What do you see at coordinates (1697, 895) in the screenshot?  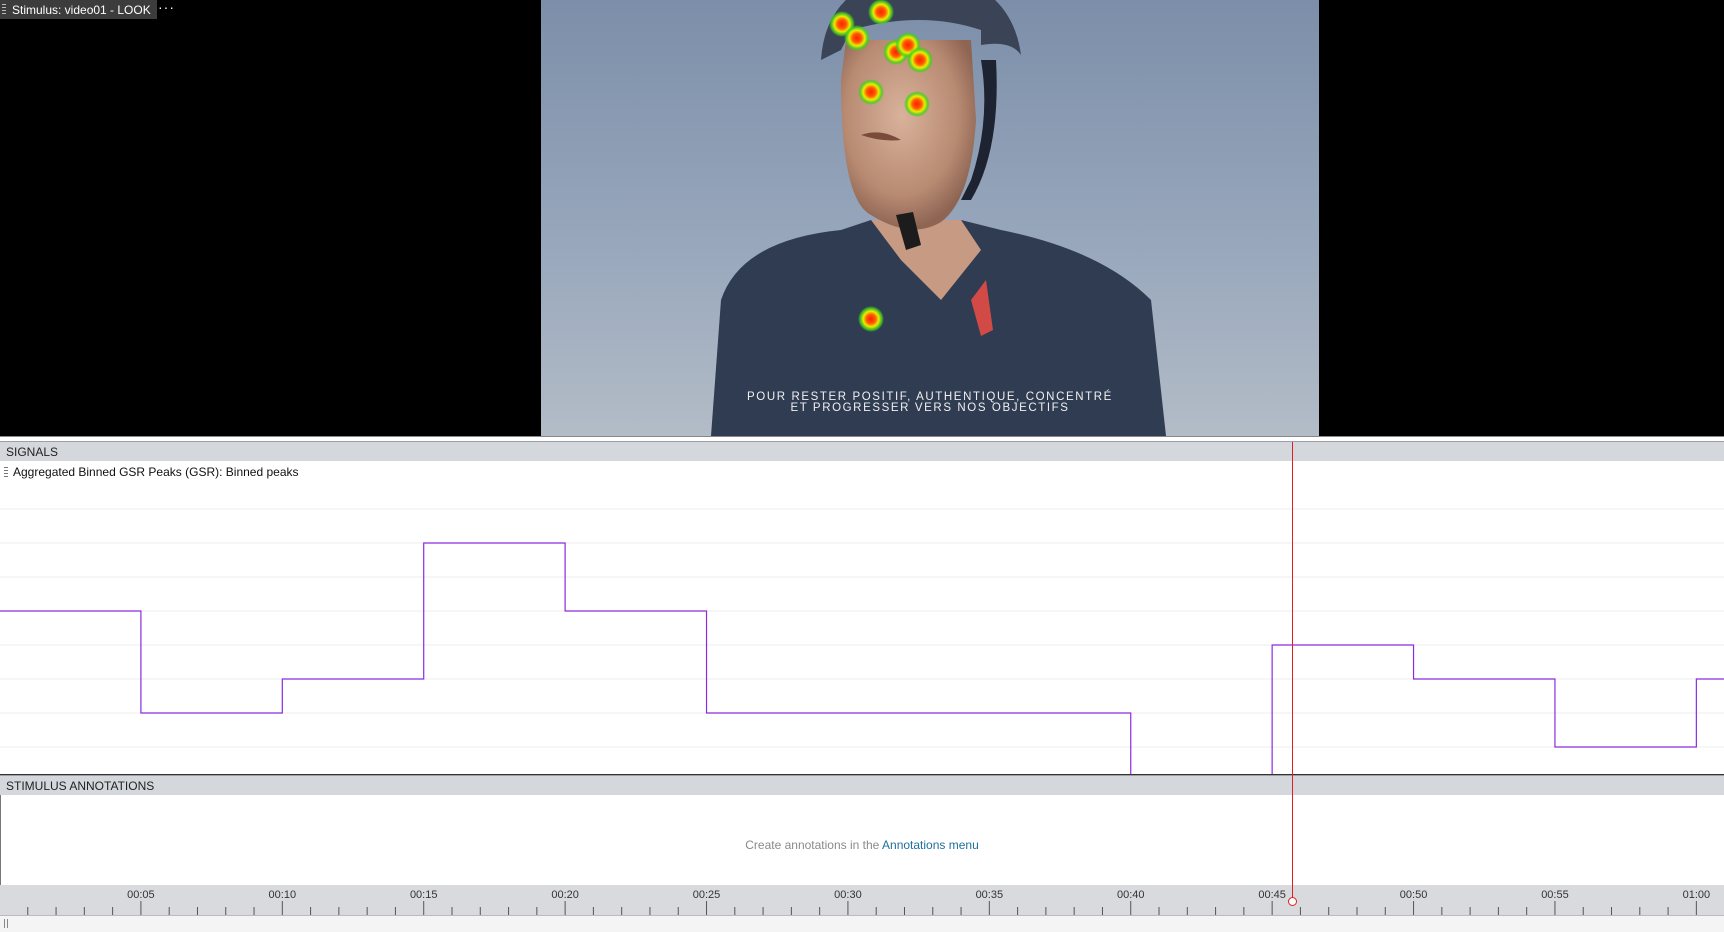 I see `tick-label: 01:00` at bounding box center [1697, 895].